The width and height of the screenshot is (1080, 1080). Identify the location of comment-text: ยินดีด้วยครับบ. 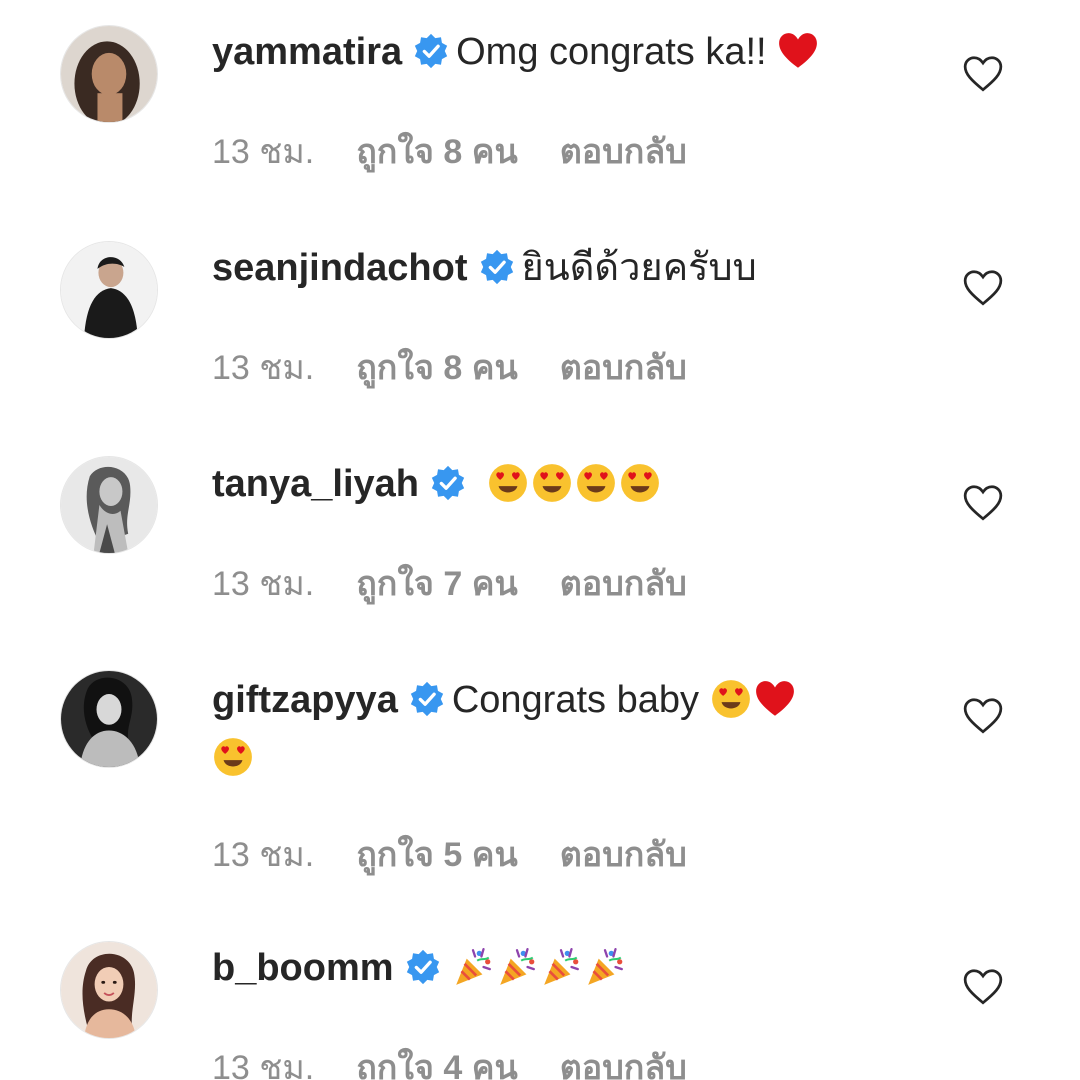
(639, 268).